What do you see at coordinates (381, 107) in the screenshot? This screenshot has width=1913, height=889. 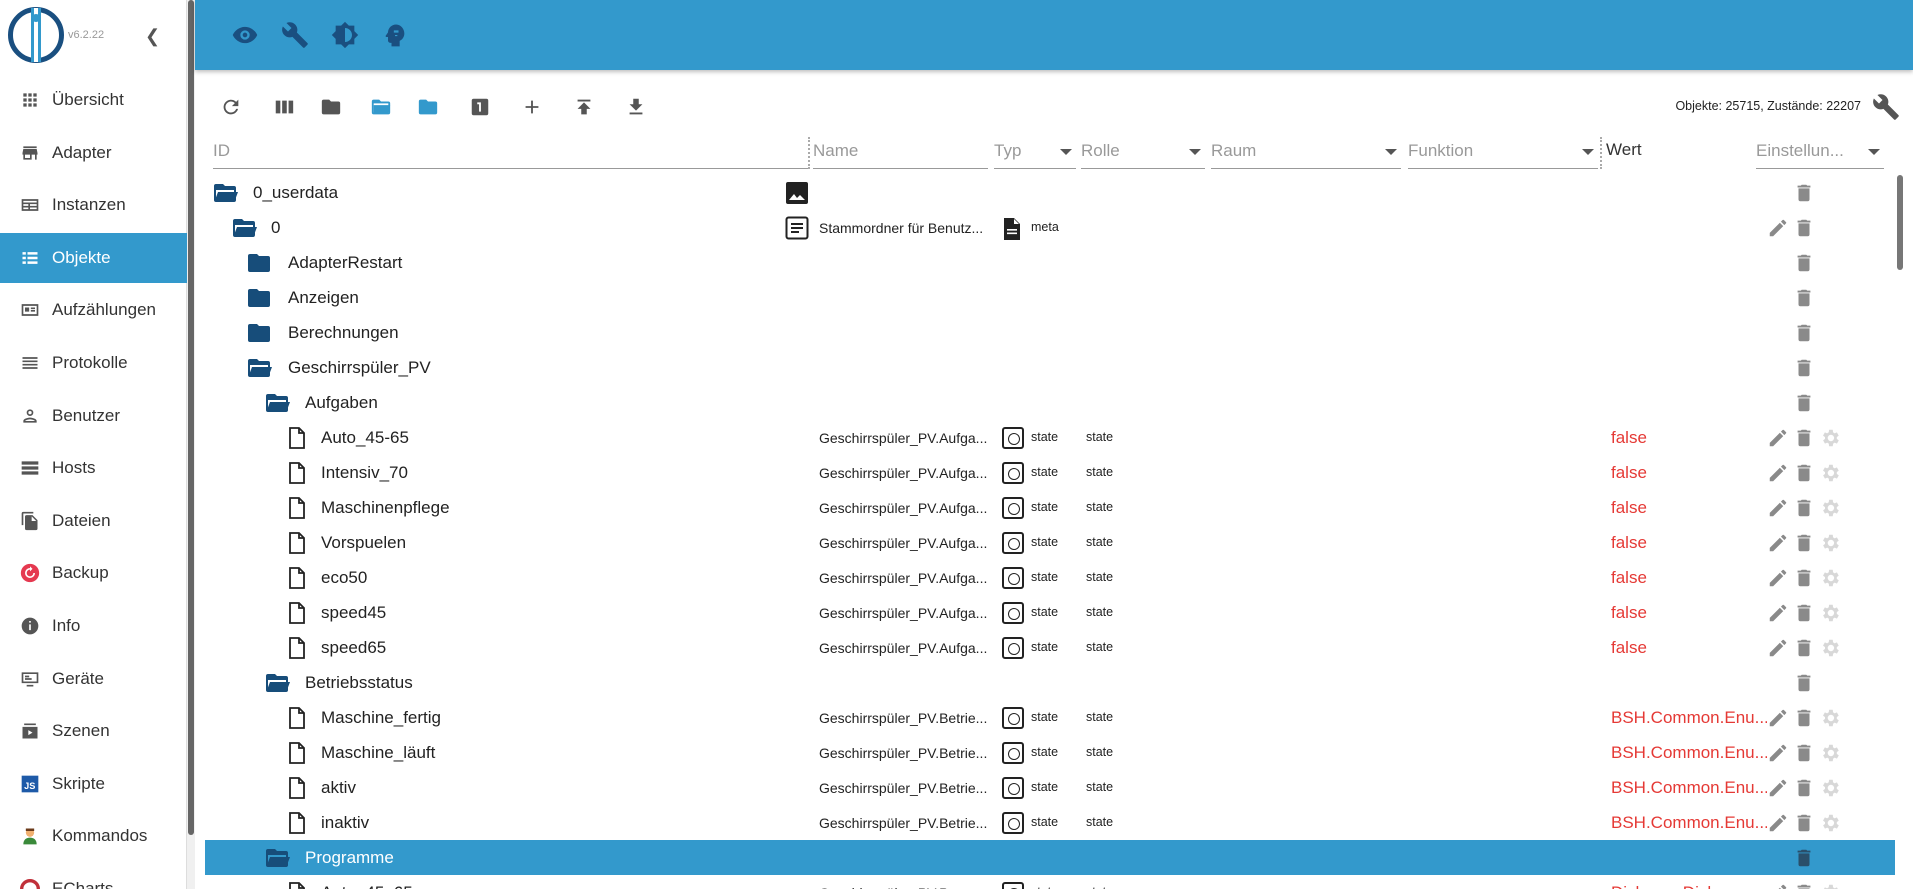 I see `expand-all-icon` at bounding box center [381, 107].